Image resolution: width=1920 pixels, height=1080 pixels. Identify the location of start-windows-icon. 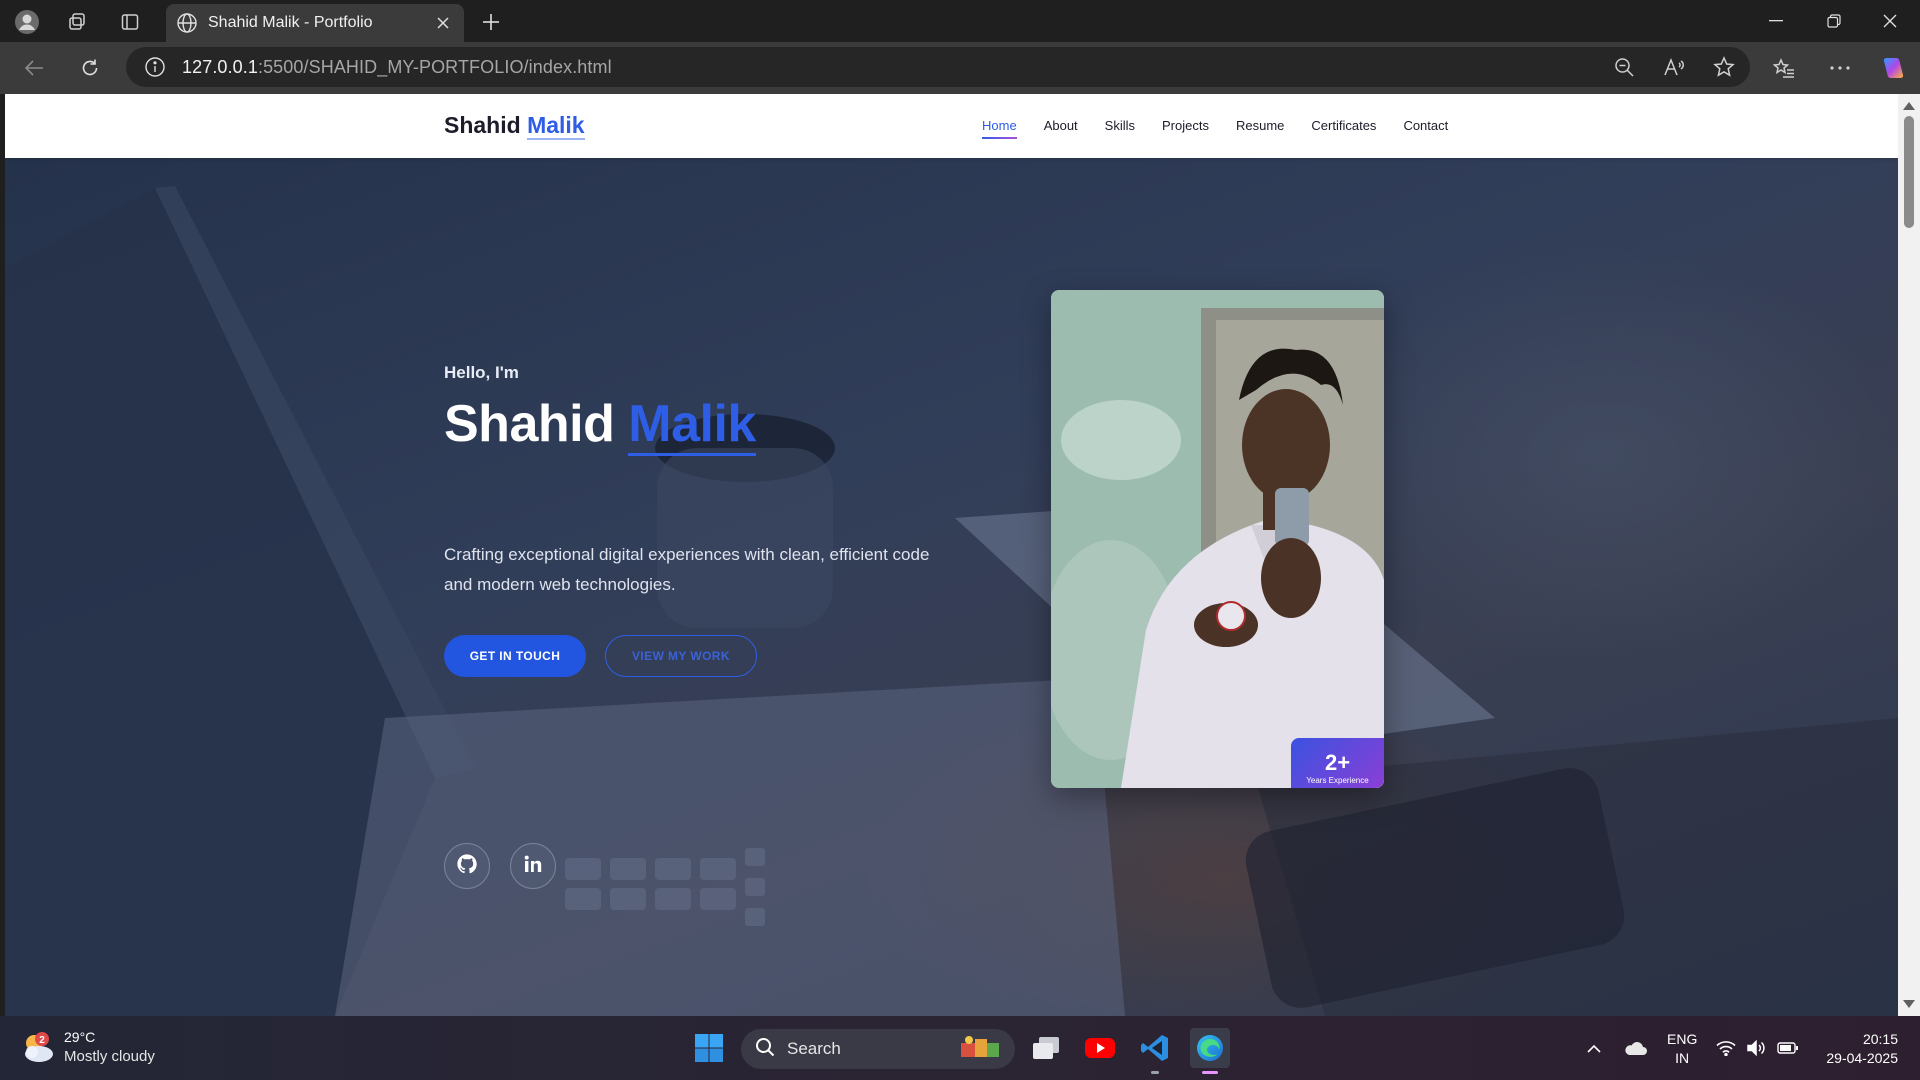
(709, 1048).